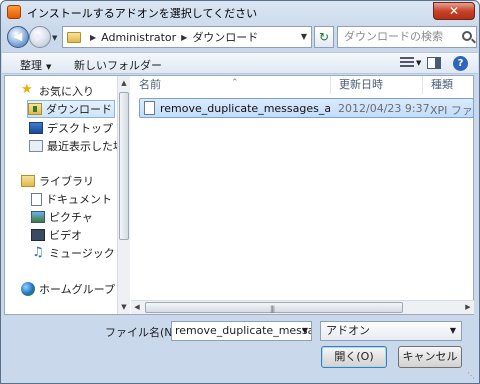 Image resolution: width=480 pixels, height=384 pixels. Describe the element at coordinates (452, 110) in the screenshot. I see `file-type: XPI ファイル` at that location.